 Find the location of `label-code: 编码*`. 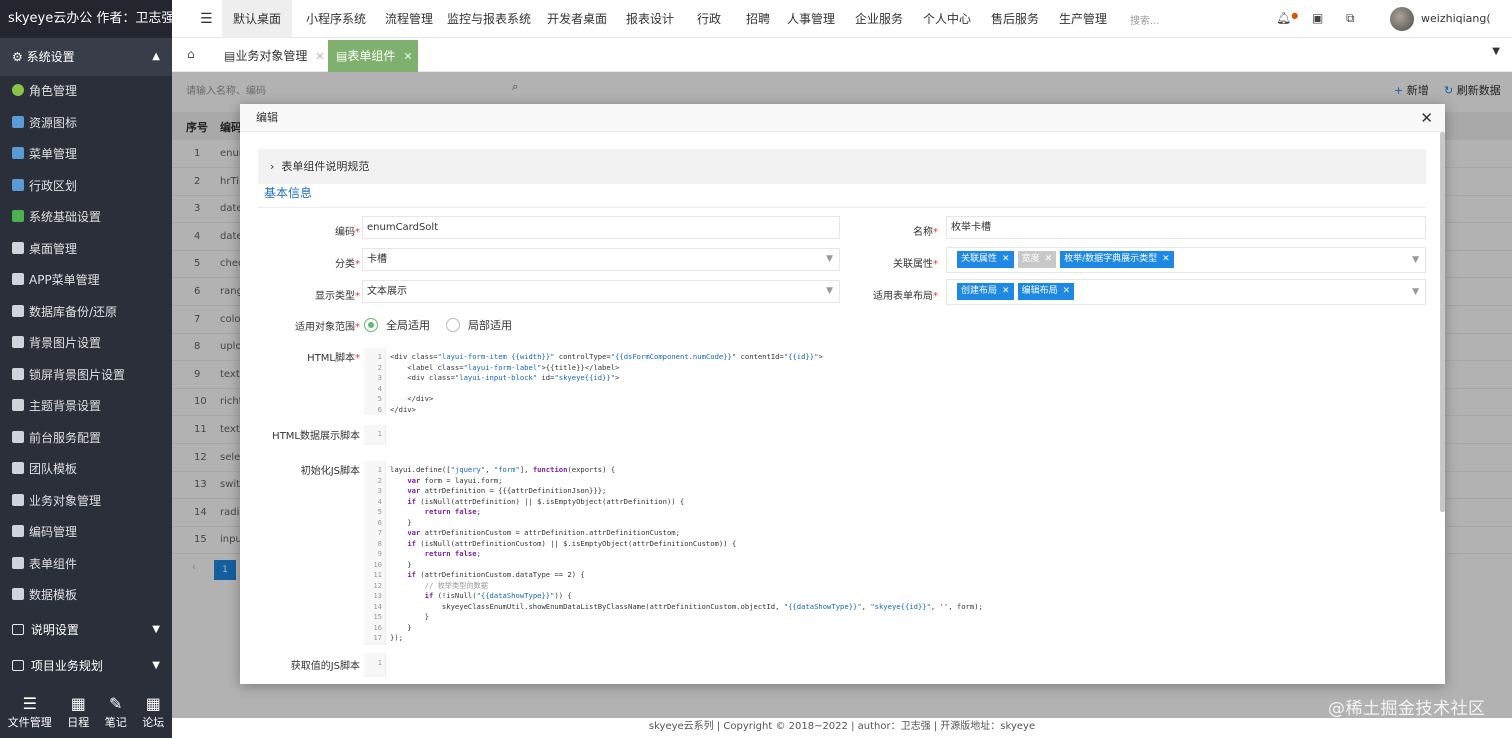

label-code: 编码* is located at coordinates (347, 232).